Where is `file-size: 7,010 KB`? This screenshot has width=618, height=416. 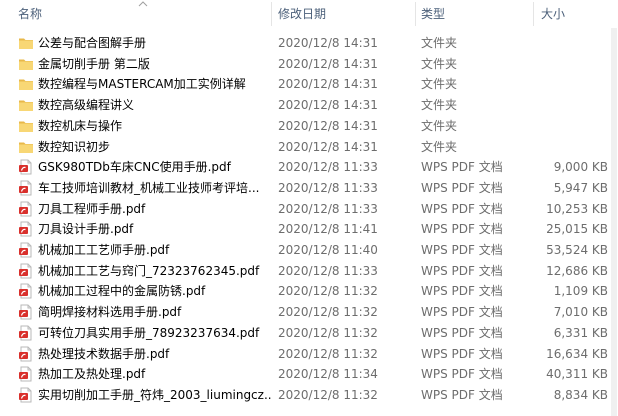
file-size: 7,010 KB is located at coordinates (580, 312).